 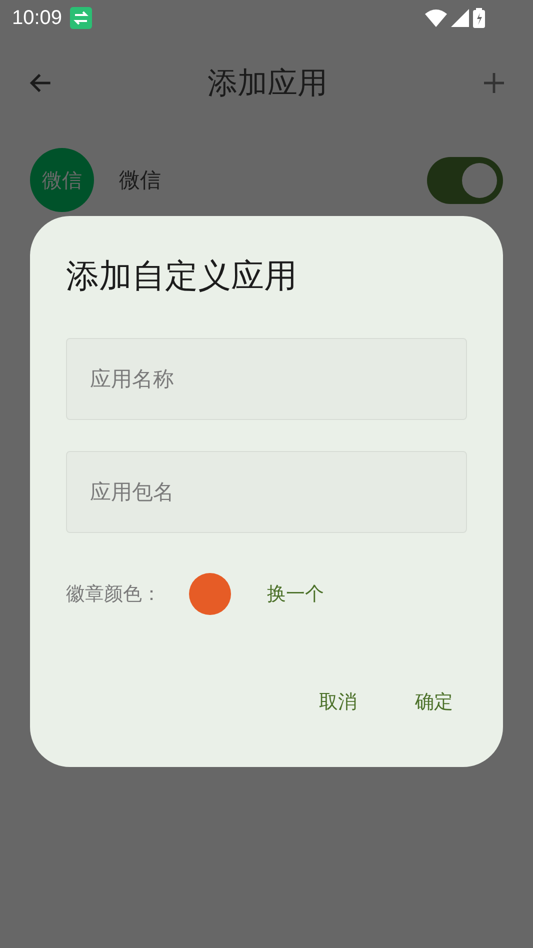 I want to click on app-badge: 微信, so click(x=62, y=180).